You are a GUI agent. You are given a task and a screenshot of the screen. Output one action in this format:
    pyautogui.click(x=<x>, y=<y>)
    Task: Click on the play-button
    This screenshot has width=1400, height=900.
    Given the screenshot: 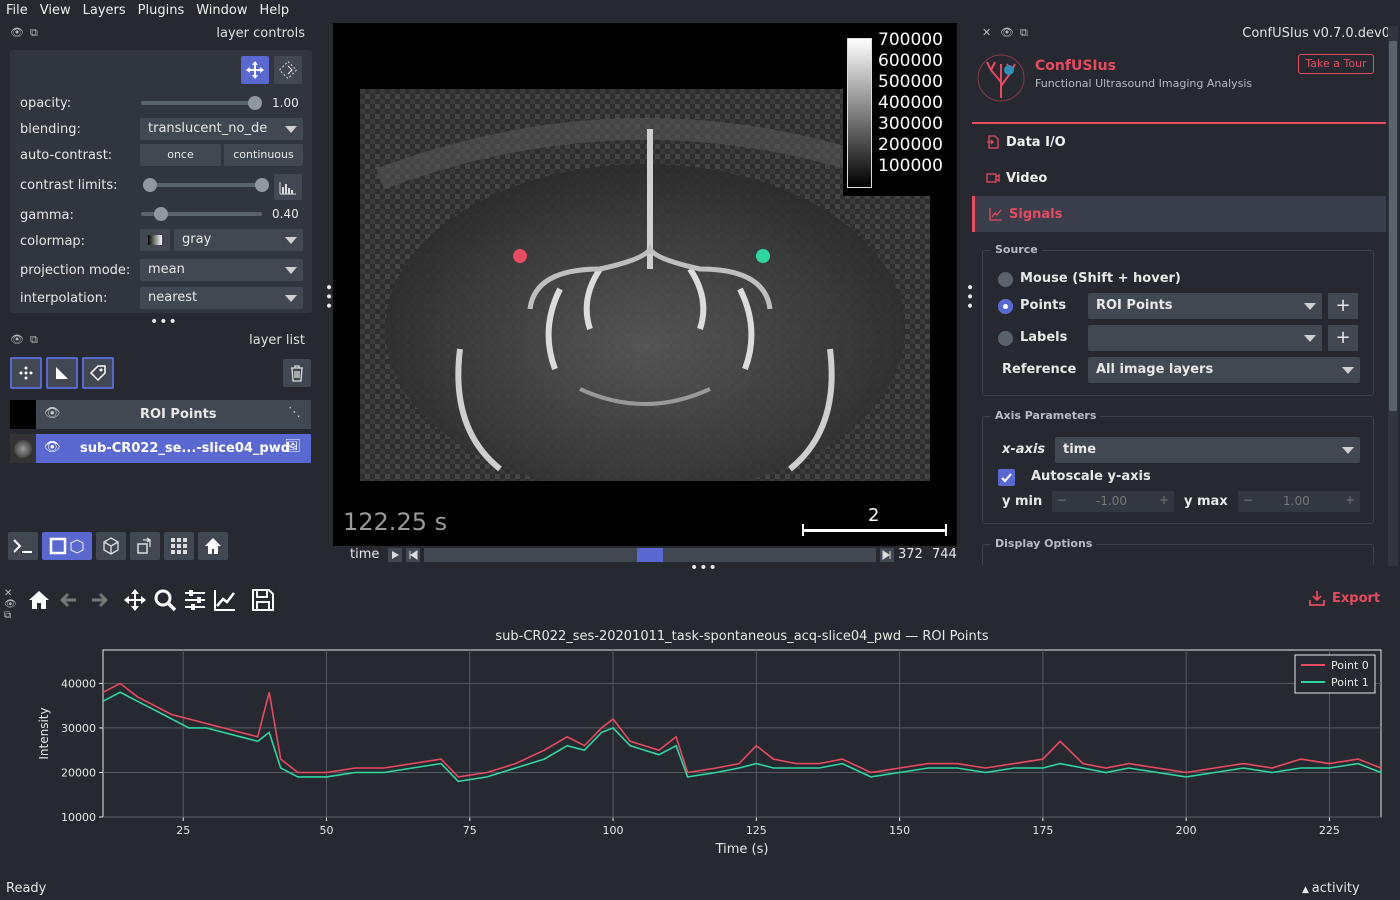 What is the action you would take?
    pyautogui.click(x=395, y=555)
    